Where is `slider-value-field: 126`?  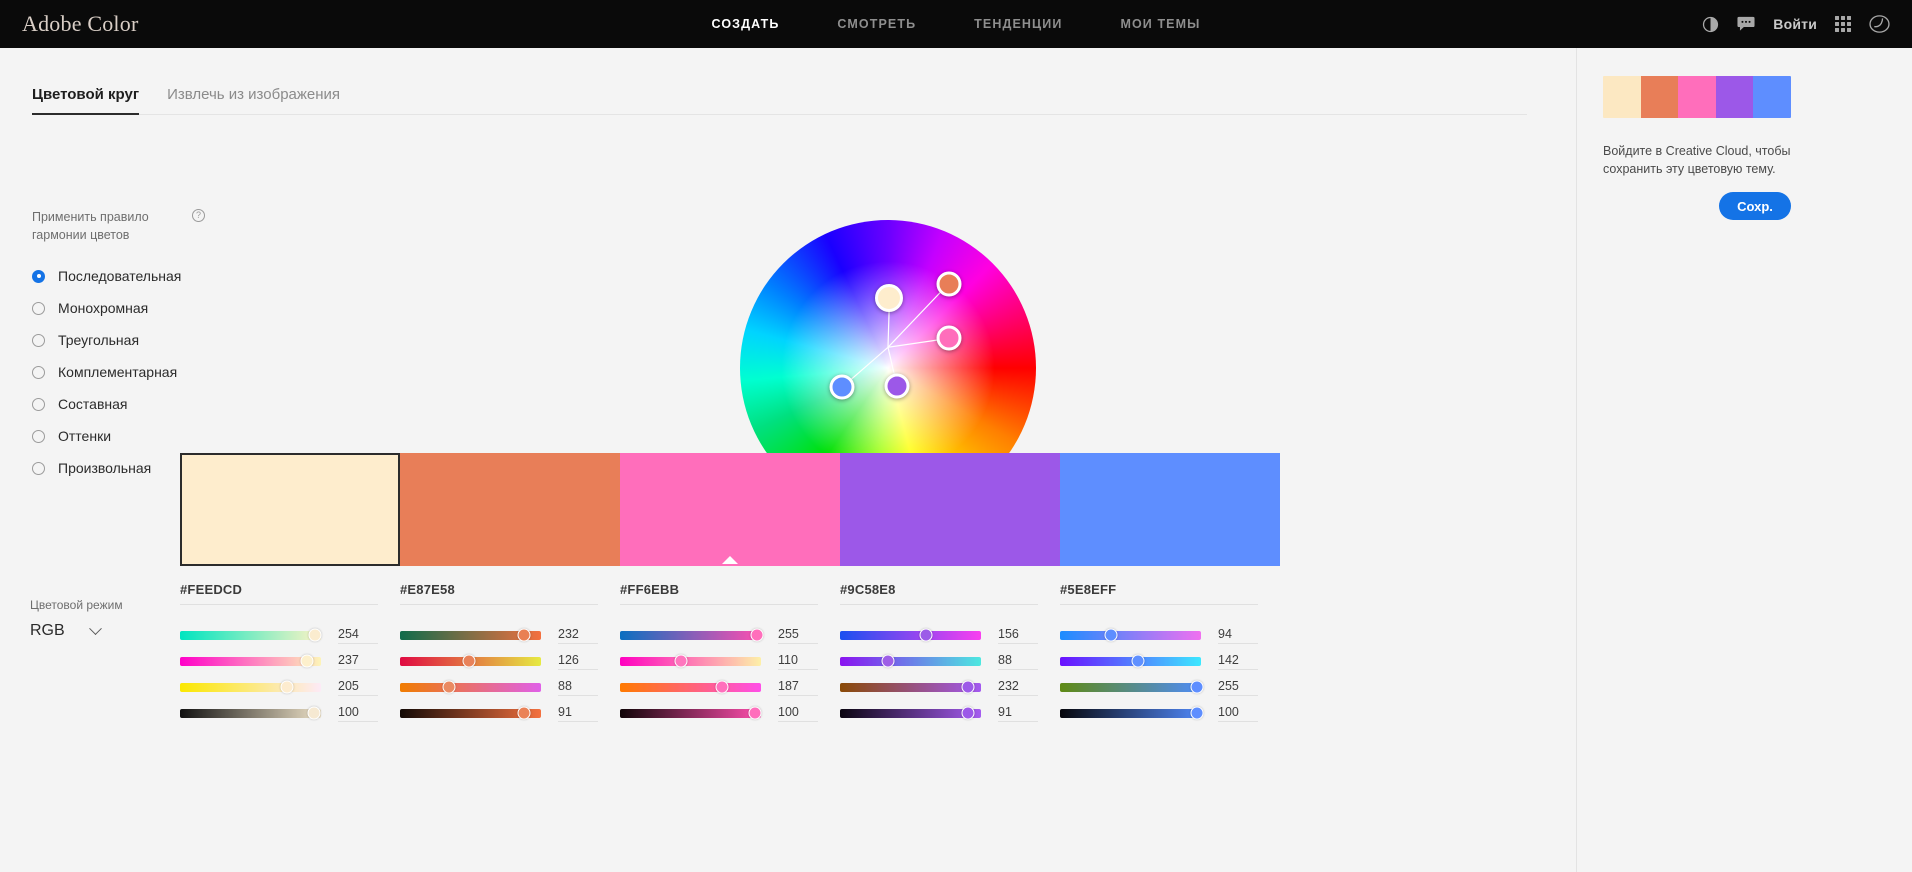
slider-value-field: 126 is located at coordinates (578, 661).